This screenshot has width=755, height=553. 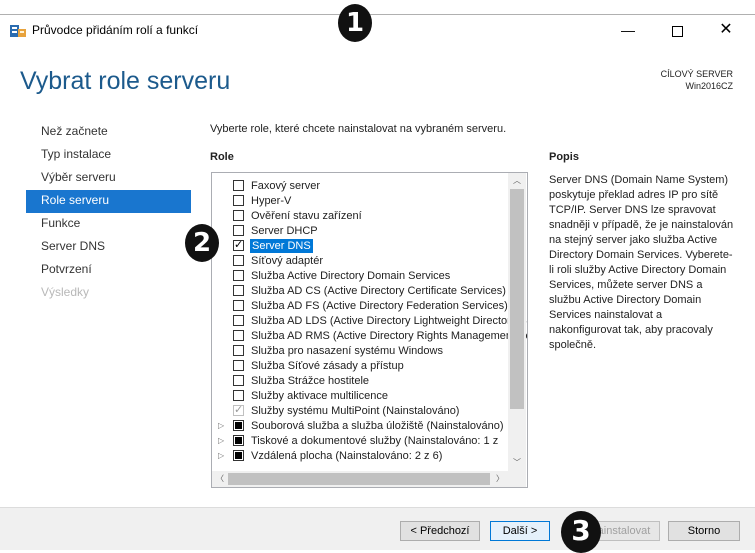 What do you see at coordinates (360, 186) in the screenshot?
I see `role-item: Faxový server` at bounding box center [360, 186].